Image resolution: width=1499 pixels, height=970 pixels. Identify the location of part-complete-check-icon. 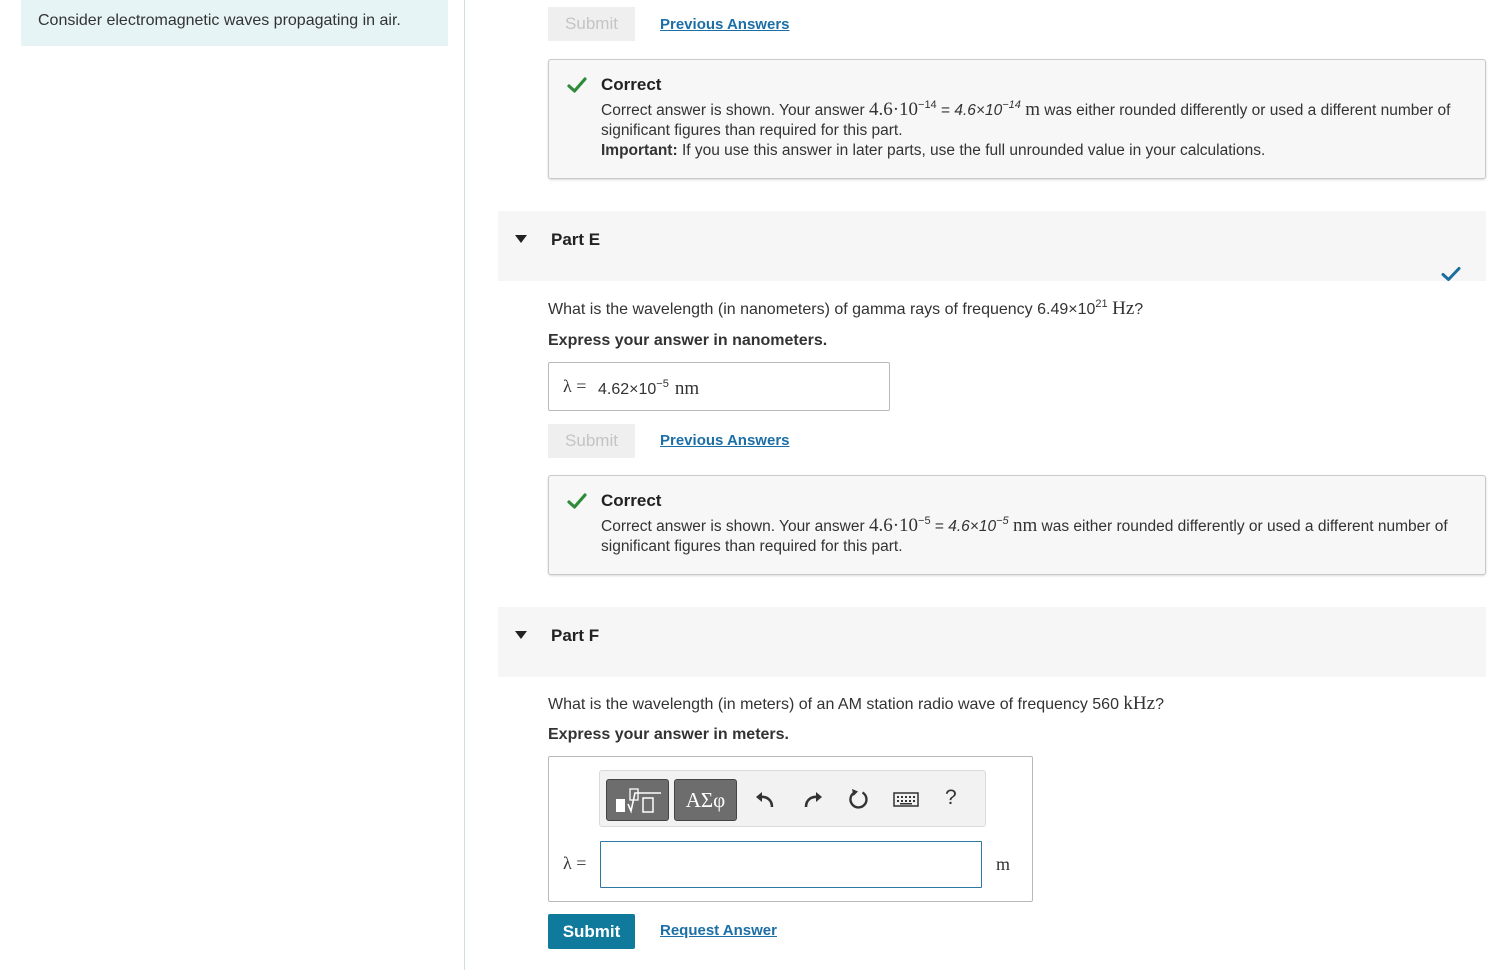
(1451, 274).